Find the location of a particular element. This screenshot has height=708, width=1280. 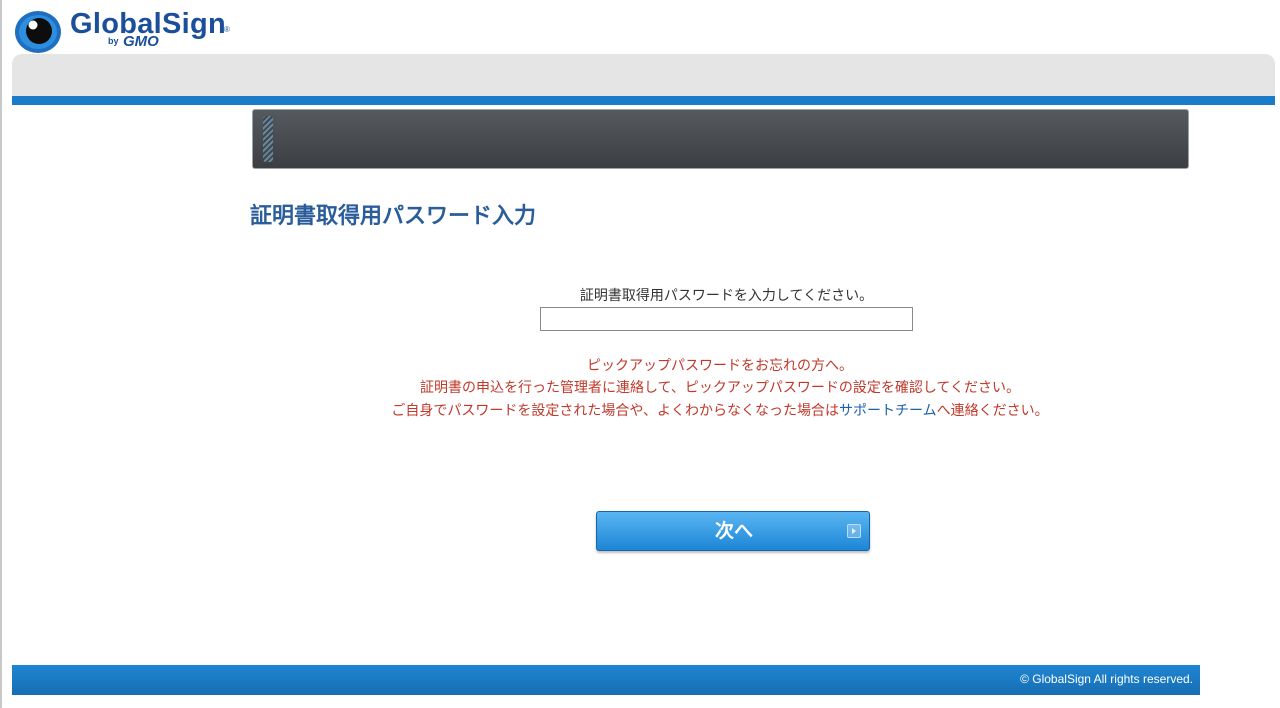

page-title: 証明書取得用パスワード入力 is located at coordinates (393, 216).